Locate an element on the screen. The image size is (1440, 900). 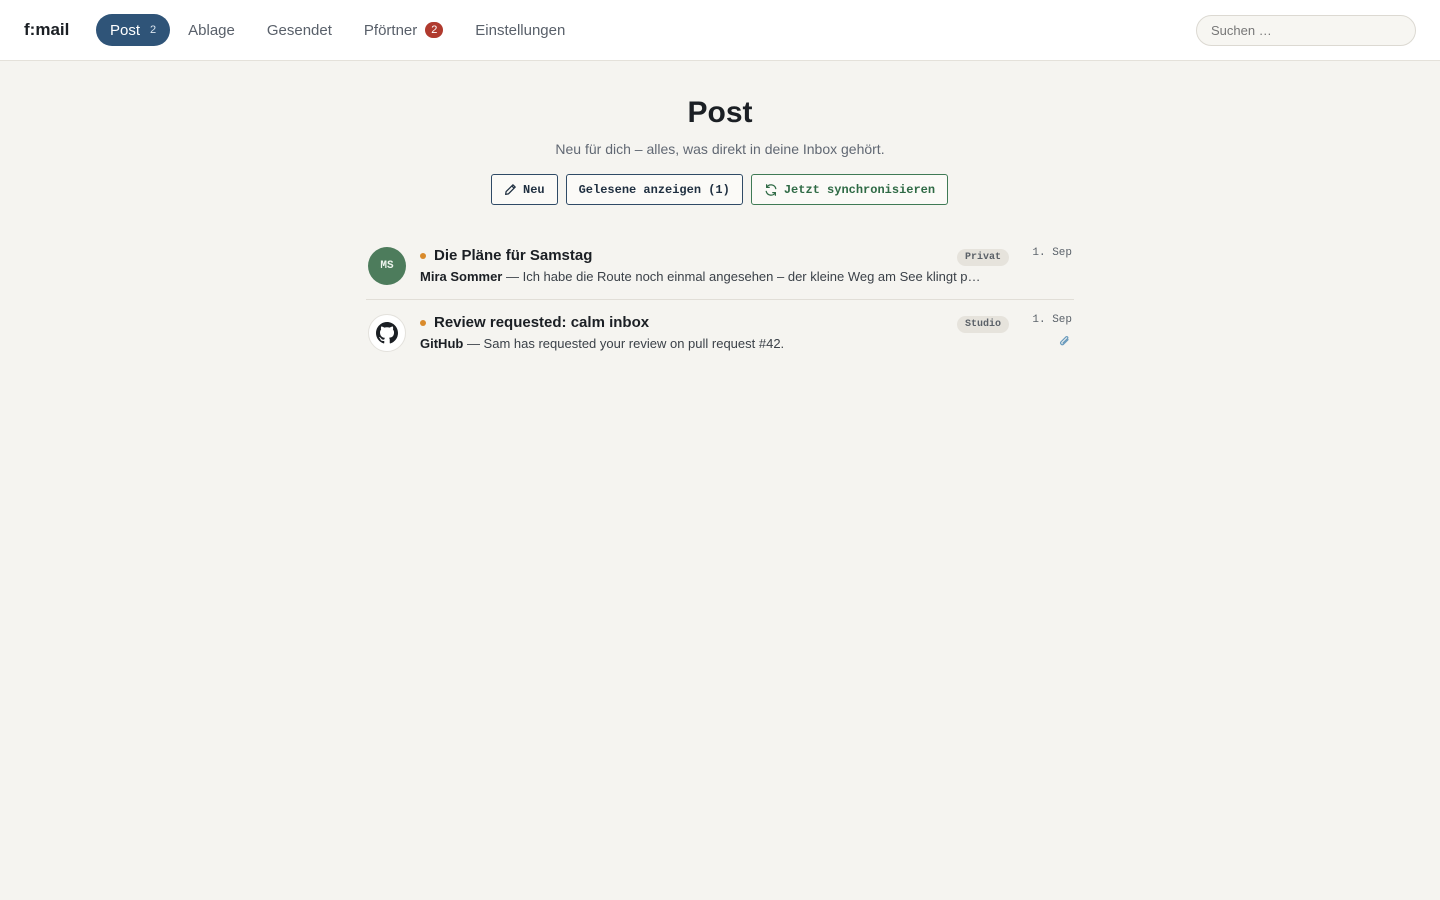
sync-button: Jetzt synchronisieren is located at coordinates (849, 189).